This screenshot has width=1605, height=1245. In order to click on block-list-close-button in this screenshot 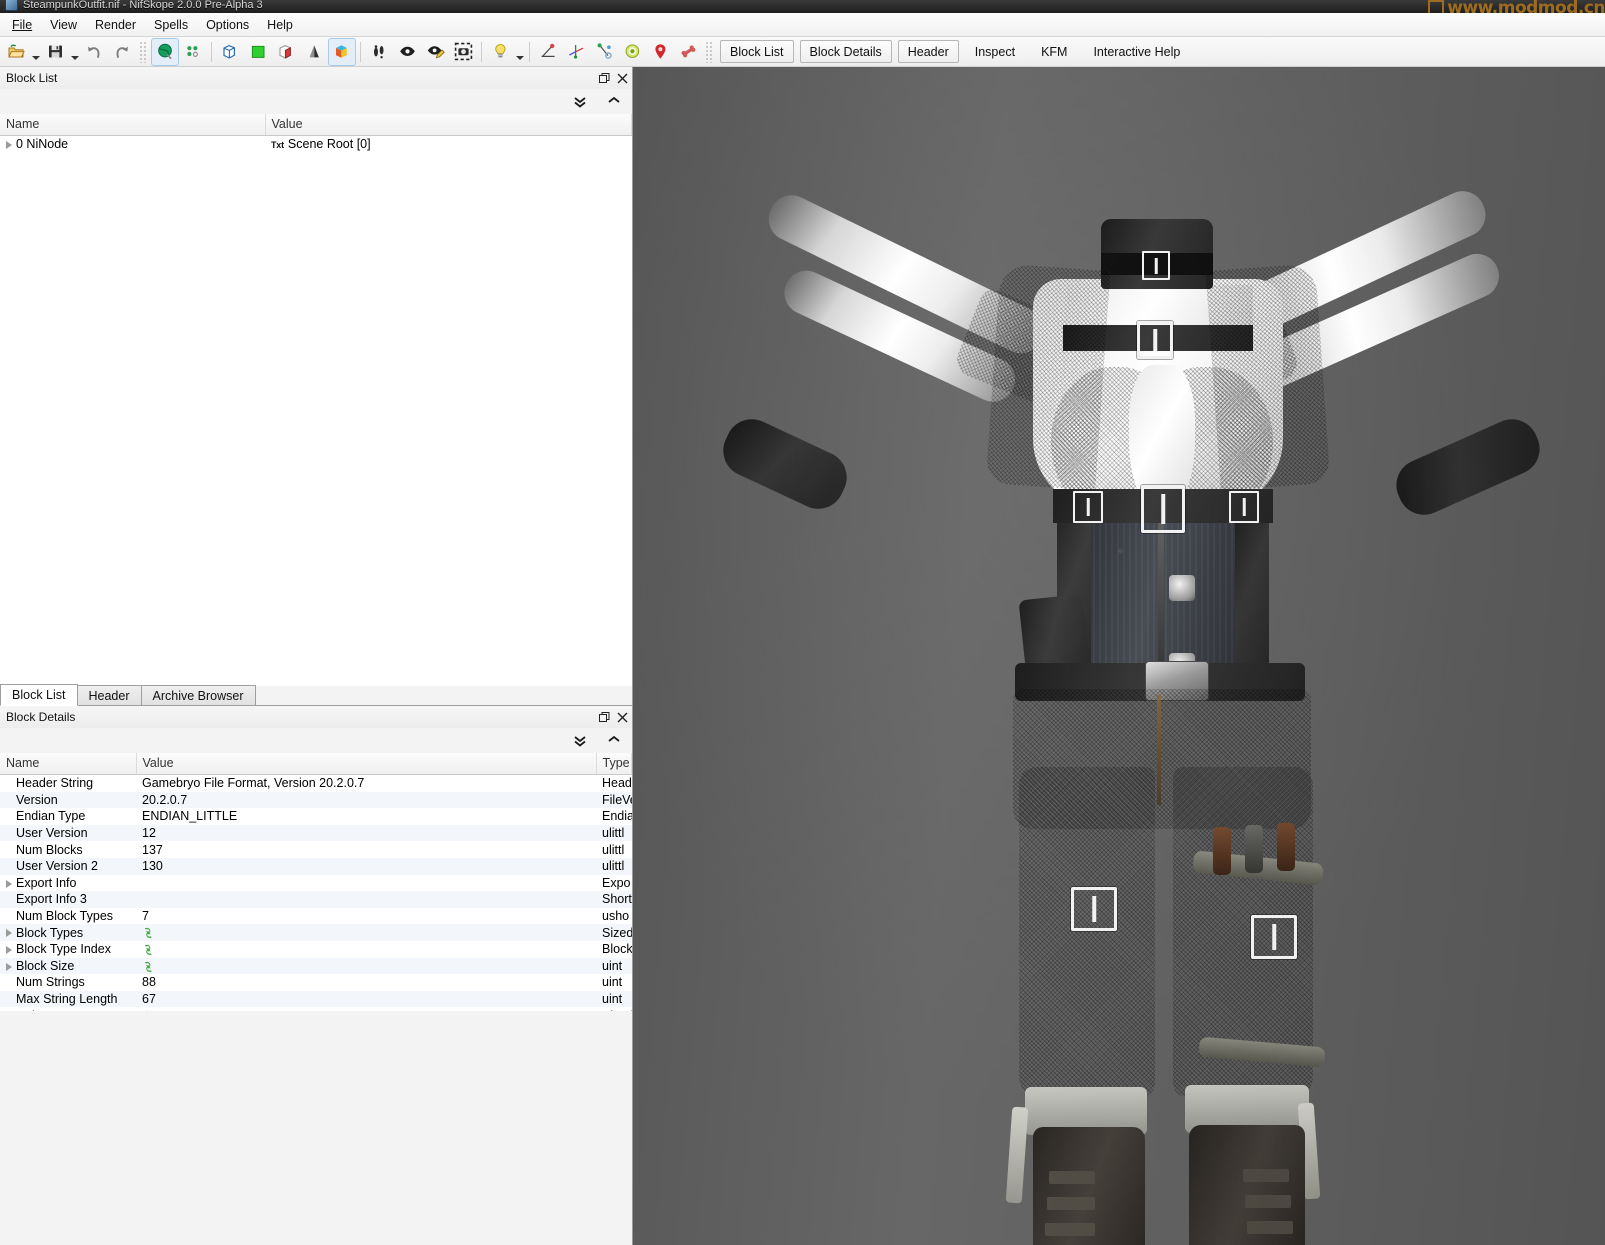, I will do `click(622, 78)`.